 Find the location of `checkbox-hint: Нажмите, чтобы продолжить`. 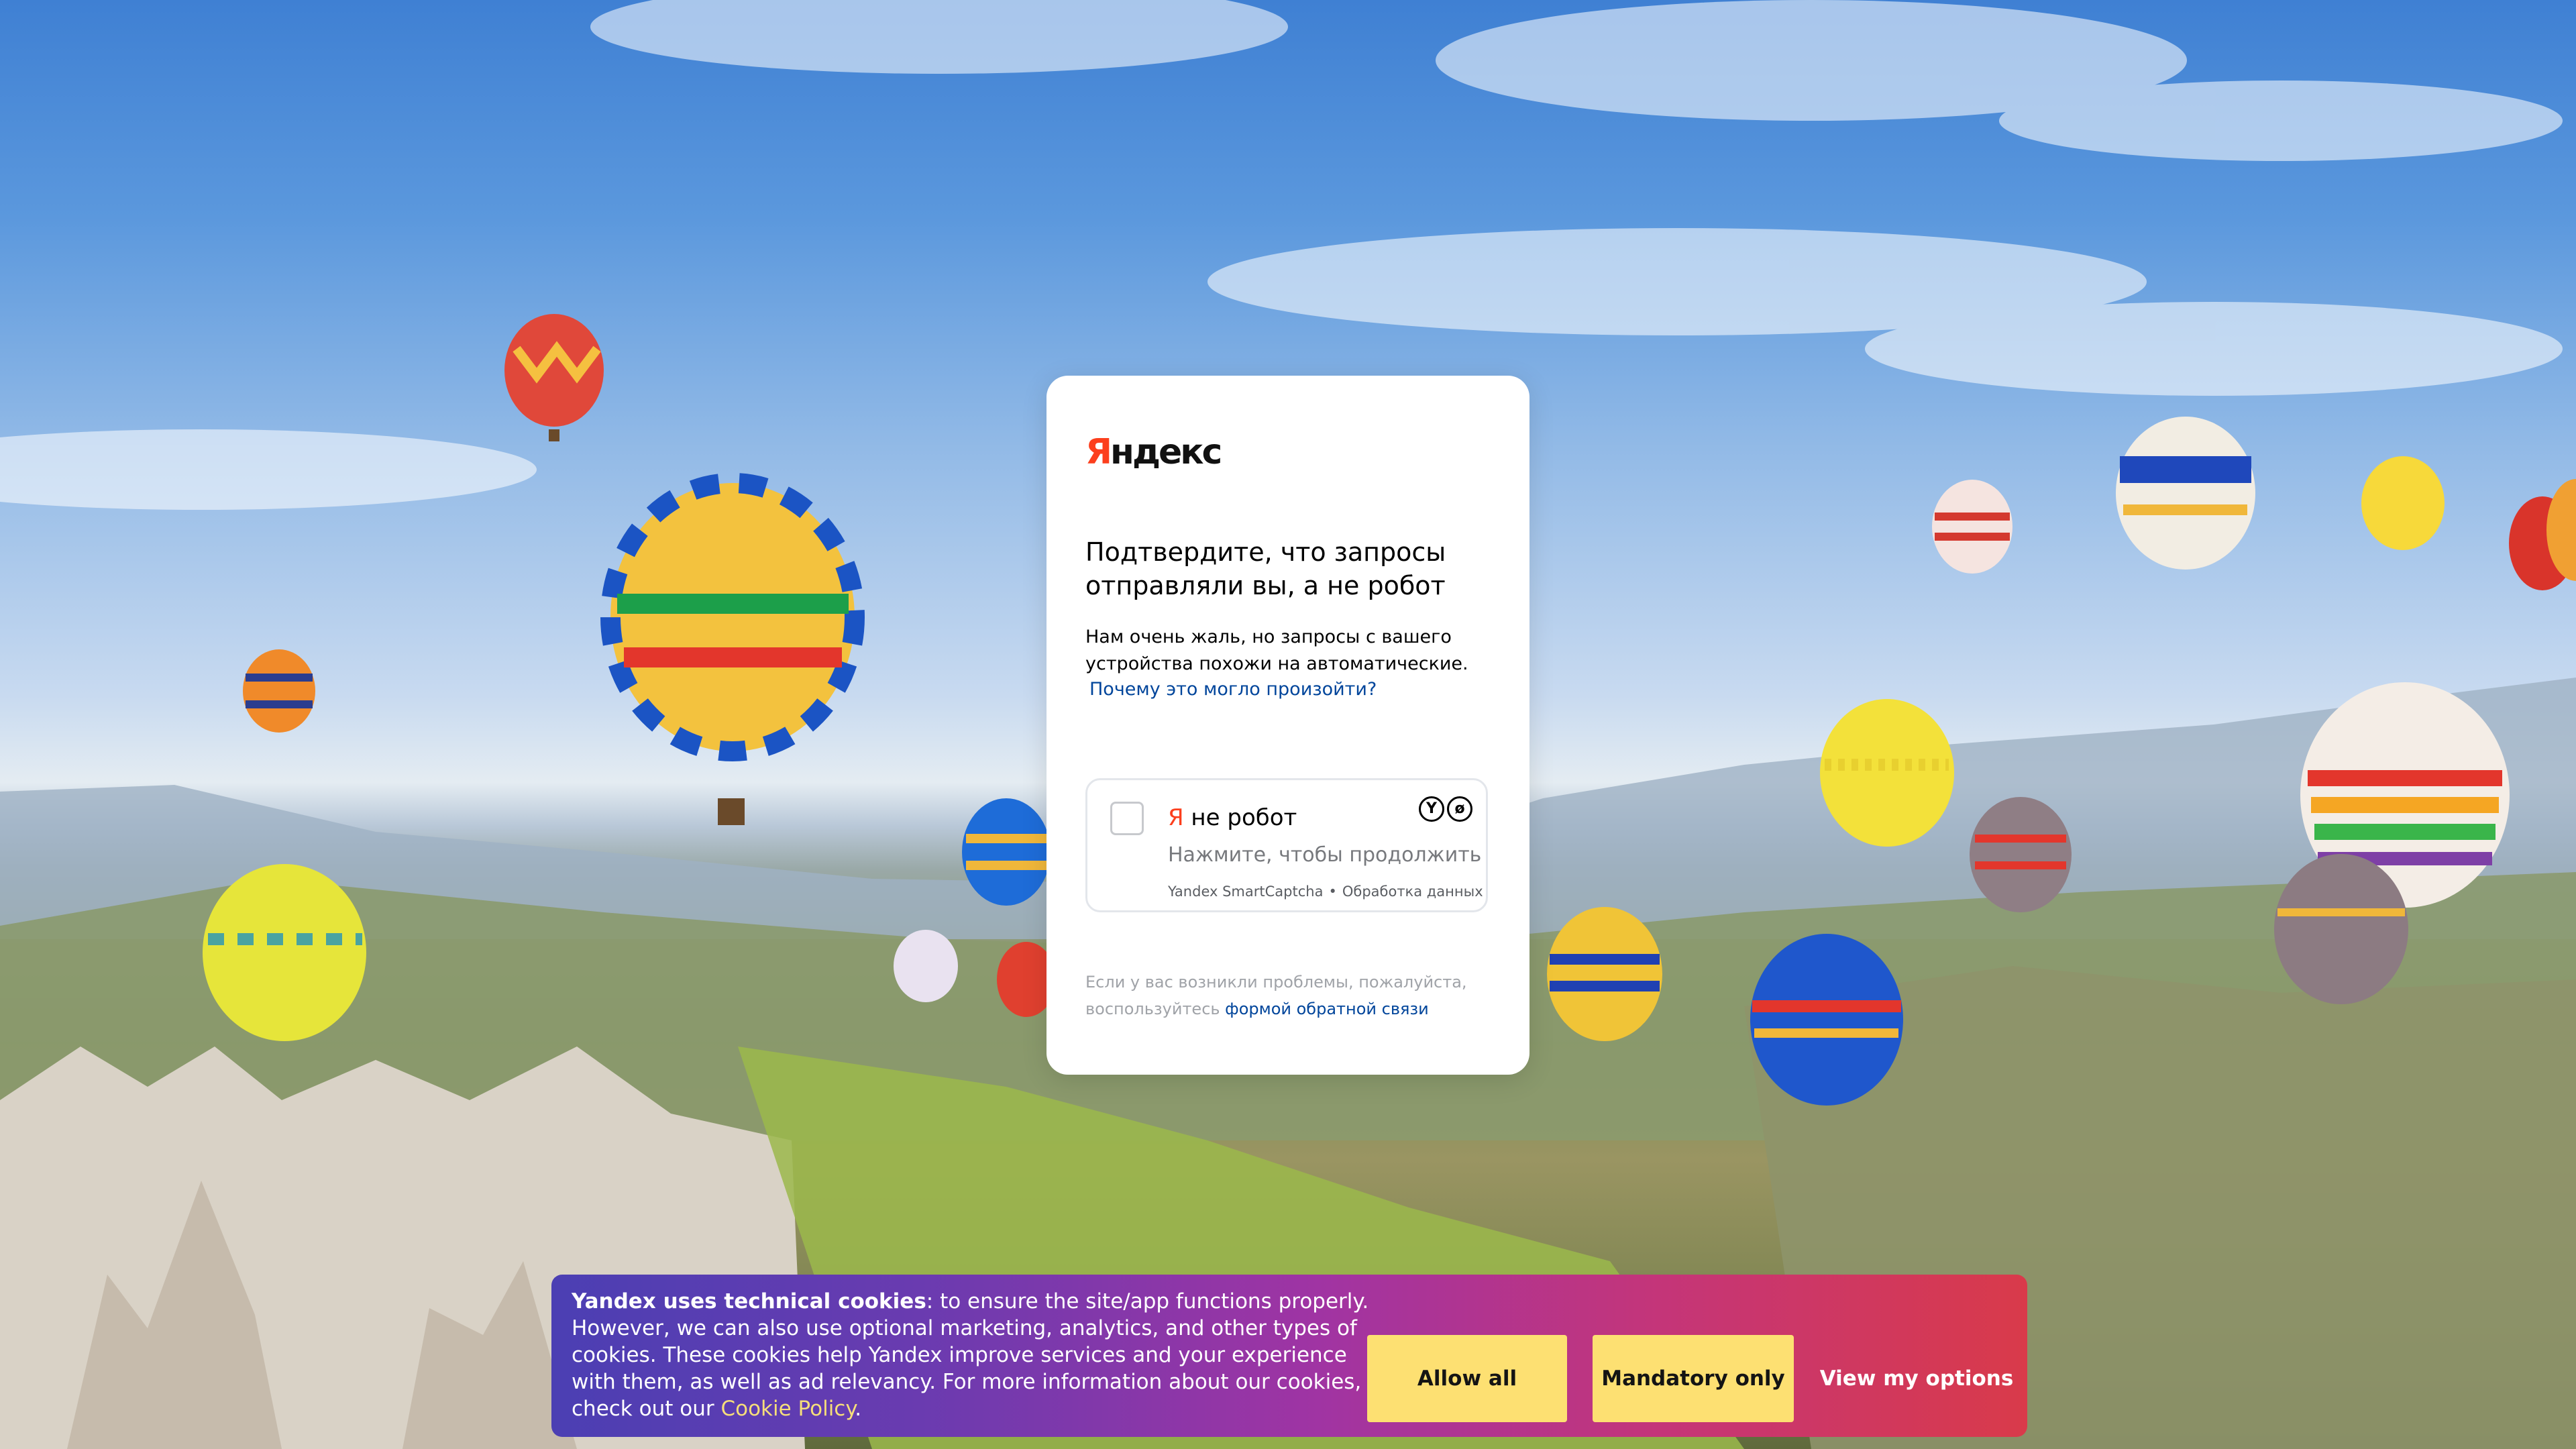

checkbox-hint: Нажмите, чтобы продолжить is located at coordinates (1325, 855).